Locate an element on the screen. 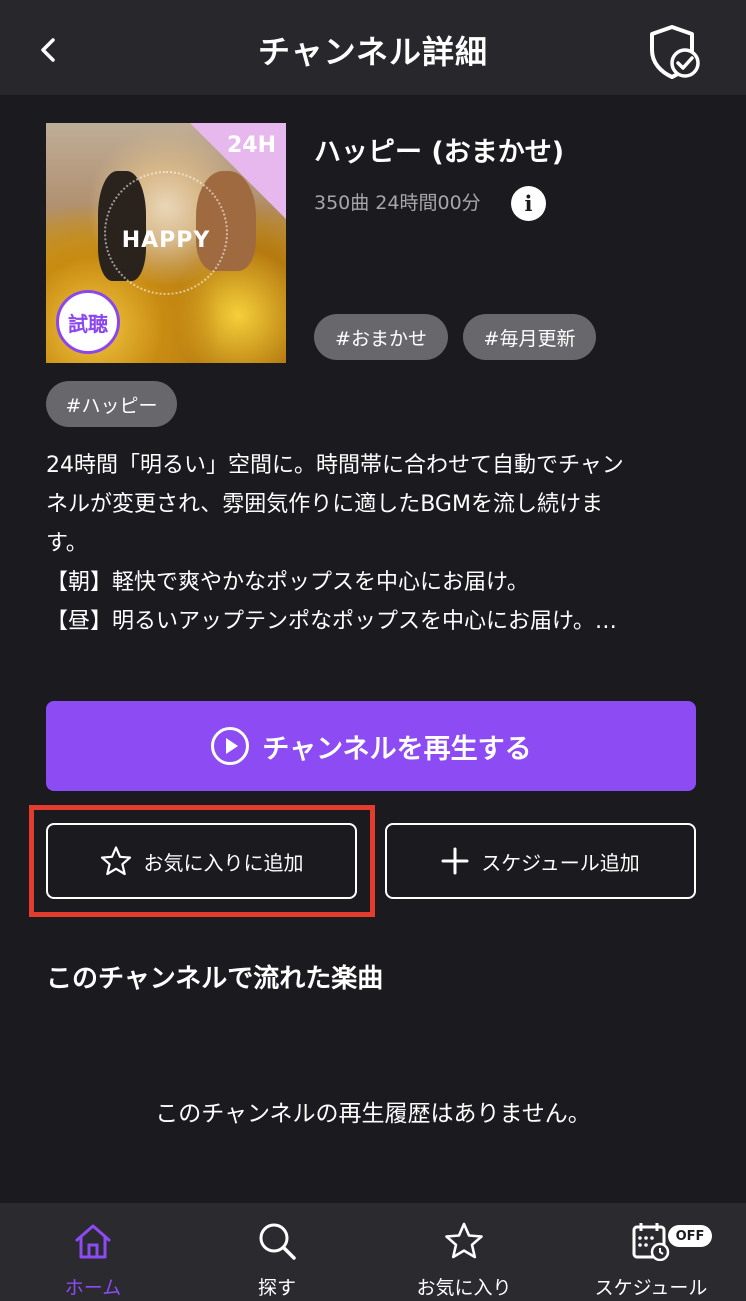  info-button: i is located at coordinates (528, 203).